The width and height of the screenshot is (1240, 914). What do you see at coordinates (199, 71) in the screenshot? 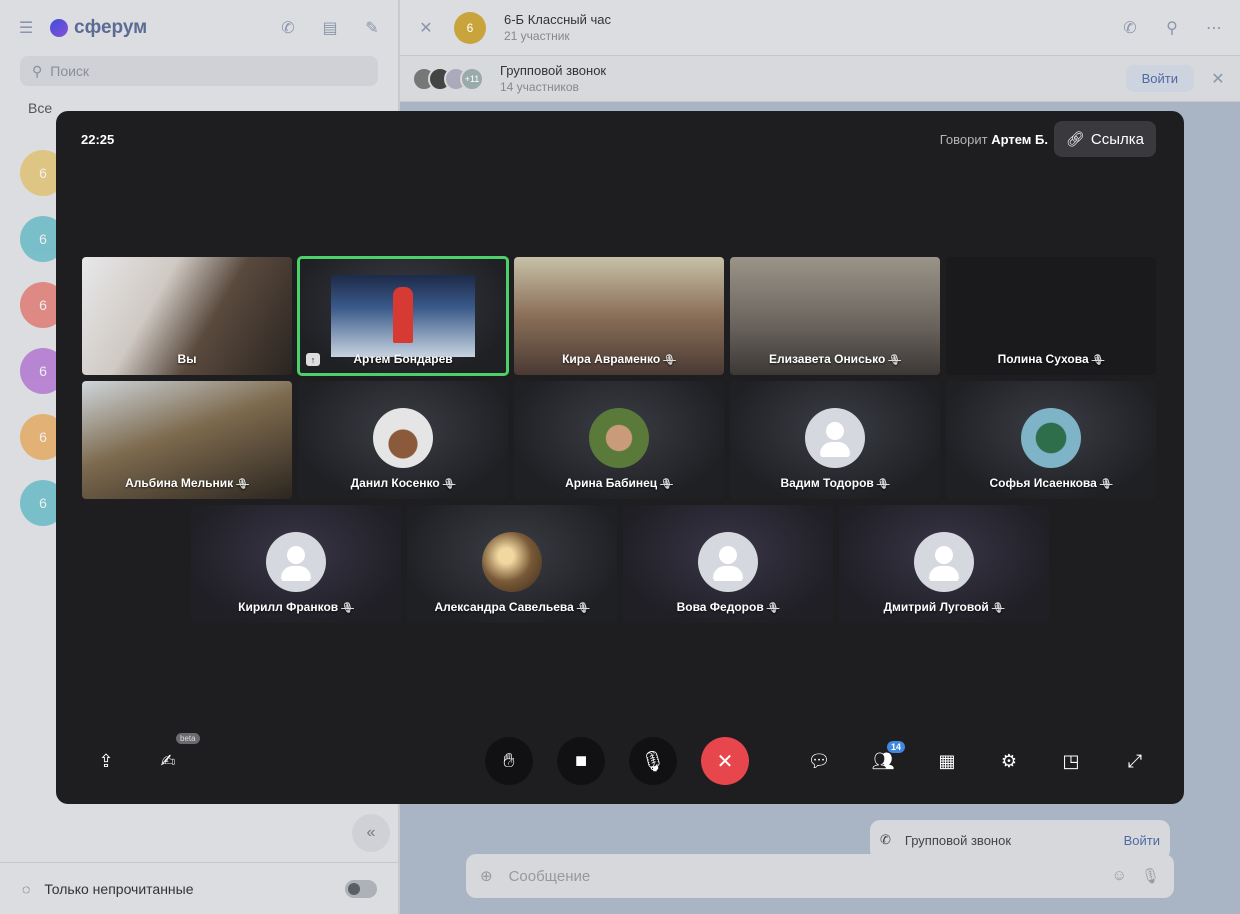
I see `search-input: ⚲ Поиск` at bounding box center [199, 71].